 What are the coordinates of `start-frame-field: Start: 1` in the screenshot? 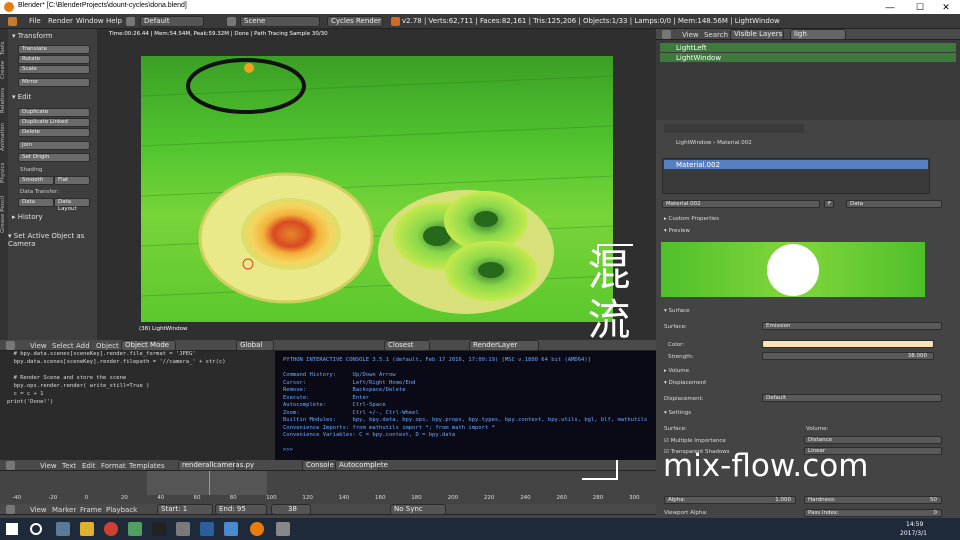 It's located at (185, 509).